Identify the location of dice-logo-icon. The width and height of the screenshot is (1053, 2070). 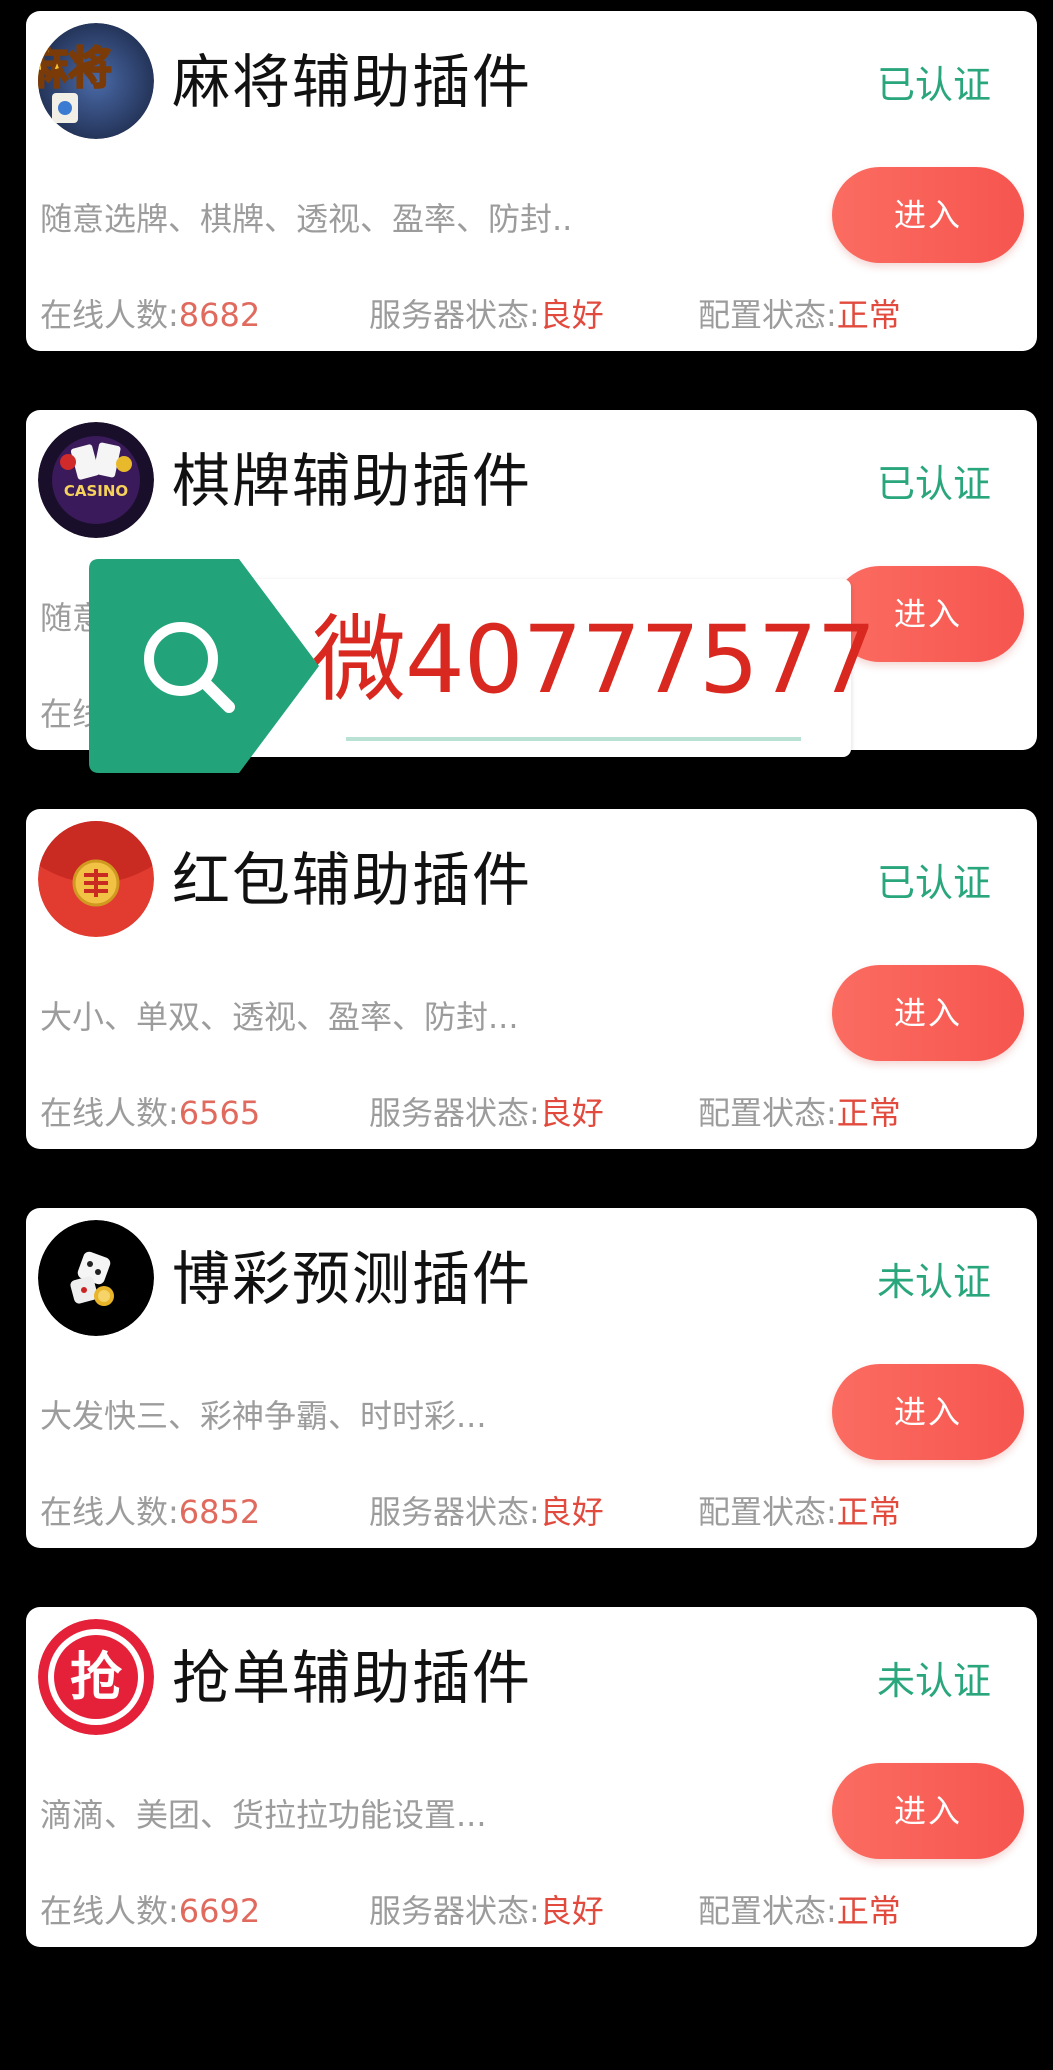
(96, 1278).